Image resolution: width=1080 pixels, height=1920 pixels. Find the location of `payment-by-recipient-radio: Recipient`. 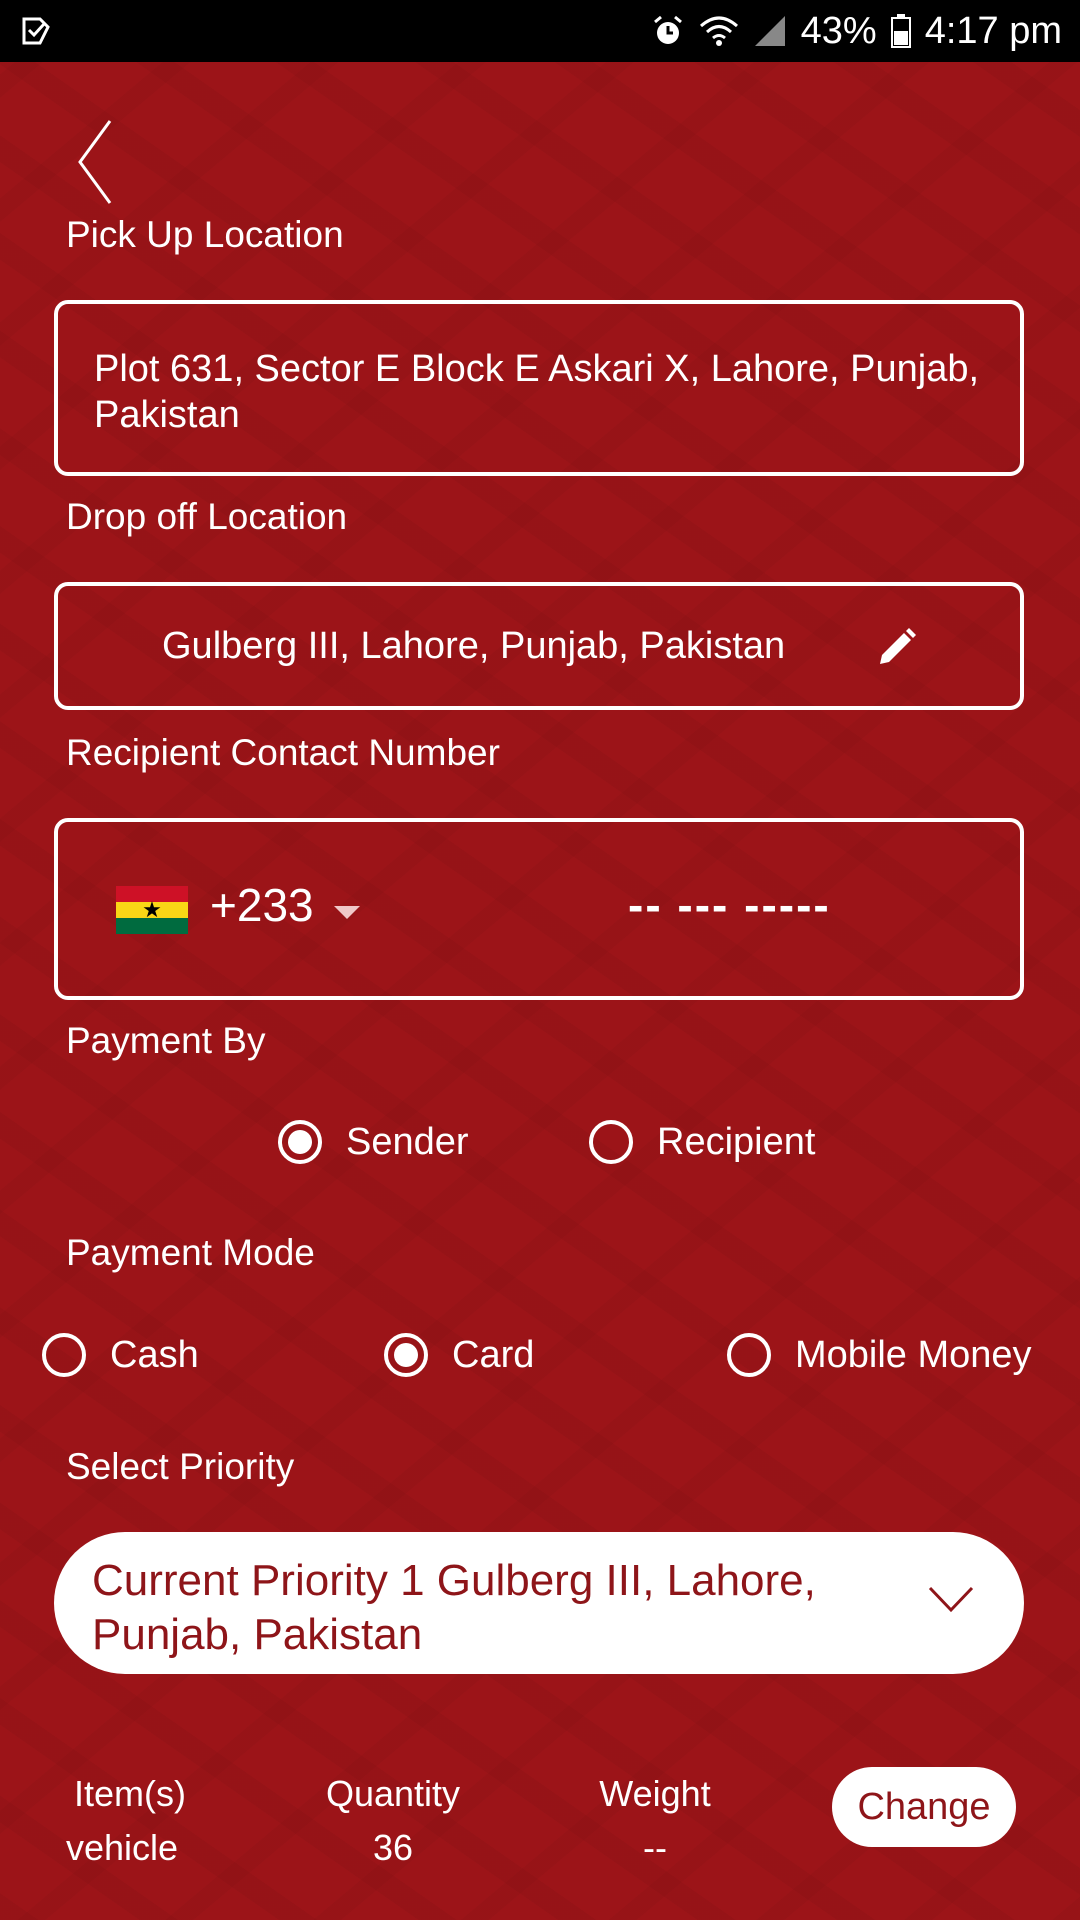

payment-by-recipient-radio: Recipient is located at coordinates (702, 1142).